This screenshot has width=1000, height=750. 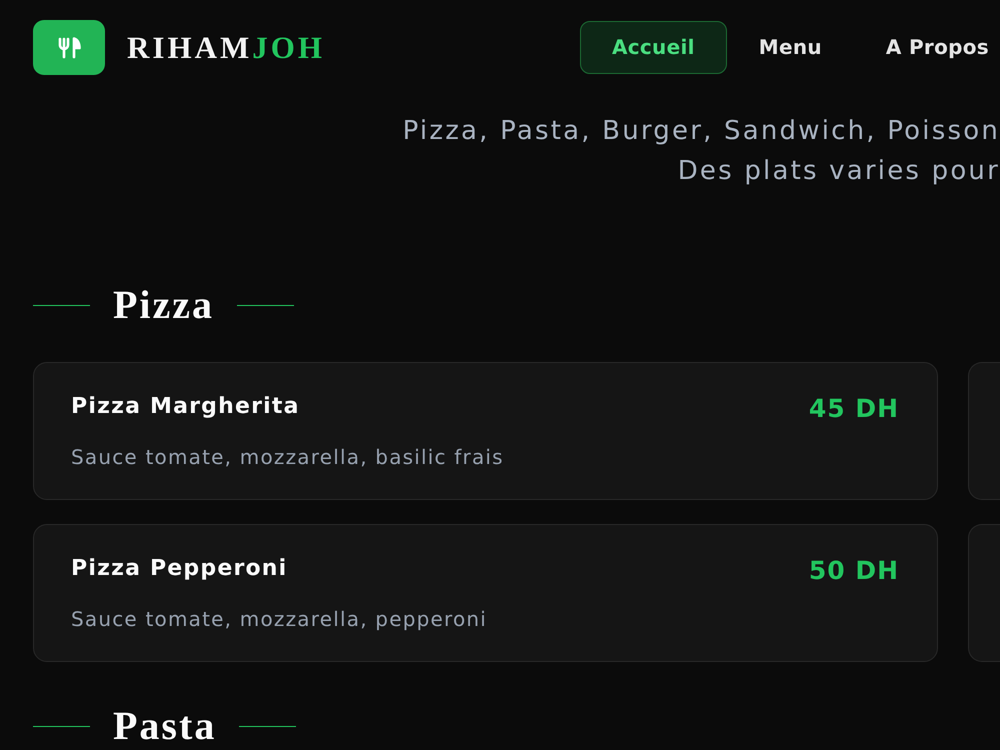 What do you see at coordinates (853, 409) in the screenshot?
I see `dish-price: 45 DH` at bounding box center [853, 409].